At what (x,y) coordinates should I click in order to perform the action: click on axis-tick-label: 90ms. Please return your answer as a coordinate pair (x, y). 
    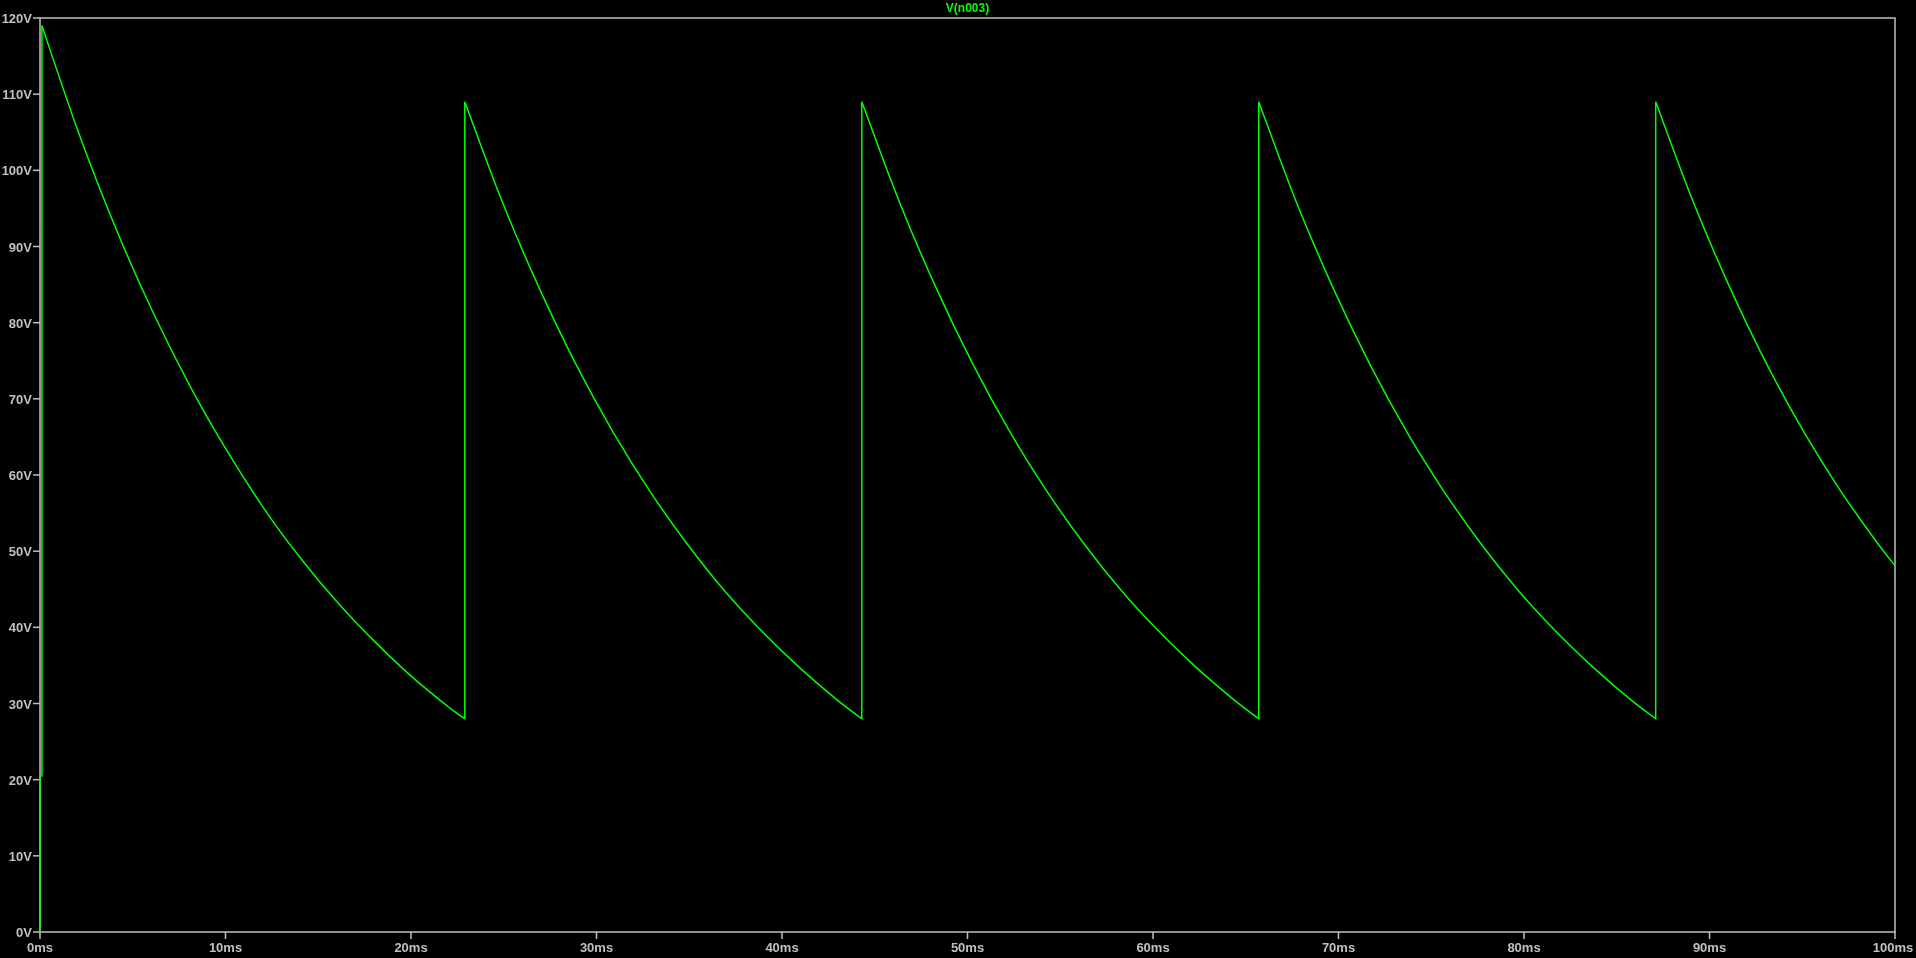
    Looking at the image, I should click on (1709, 947).